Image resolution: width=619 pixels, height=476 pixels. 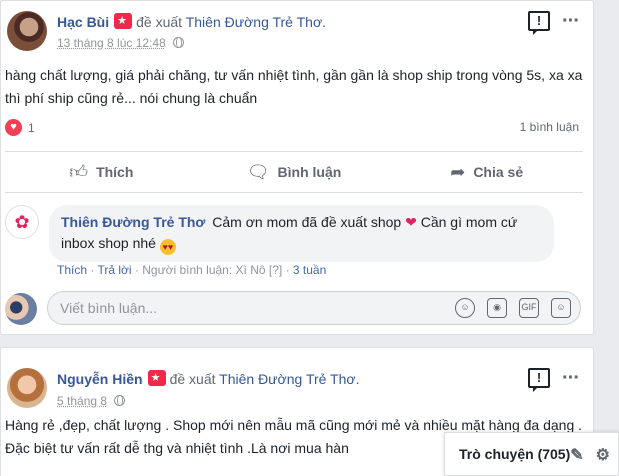 I want to click on current-user-avatar, so click(x=21, y=309).